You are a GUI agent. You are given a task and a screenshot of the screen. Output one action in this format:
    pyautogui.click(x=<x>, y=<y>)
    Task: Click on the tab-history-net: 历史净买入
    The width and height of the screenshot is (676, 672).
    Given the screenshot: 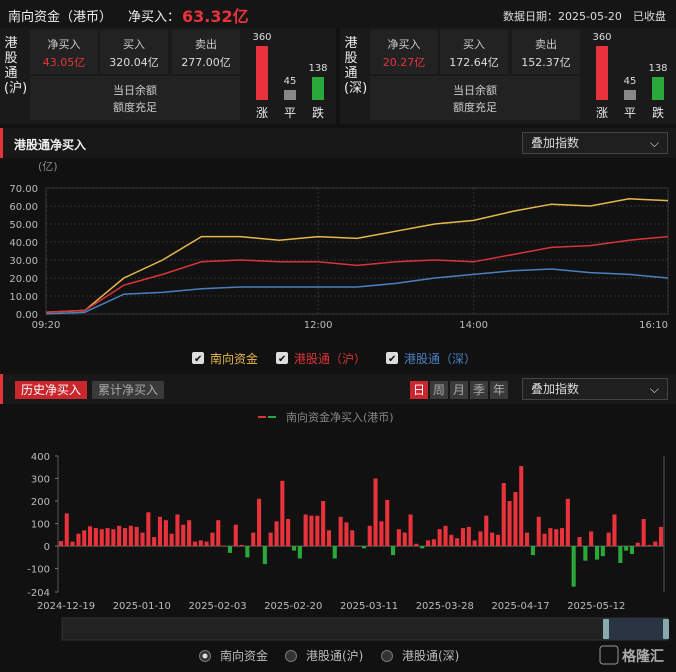 What is the action you would take?
    pyautogui.click(x=51, y=390)
    